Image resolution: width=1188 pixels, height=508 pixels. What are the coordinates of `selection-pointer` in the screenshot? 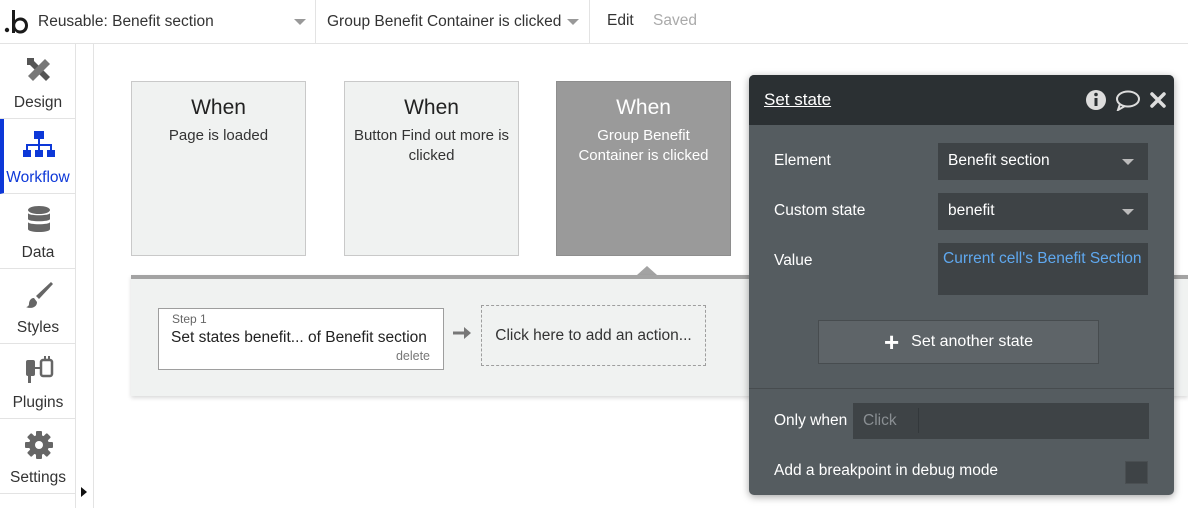 It's located at (647, 270).